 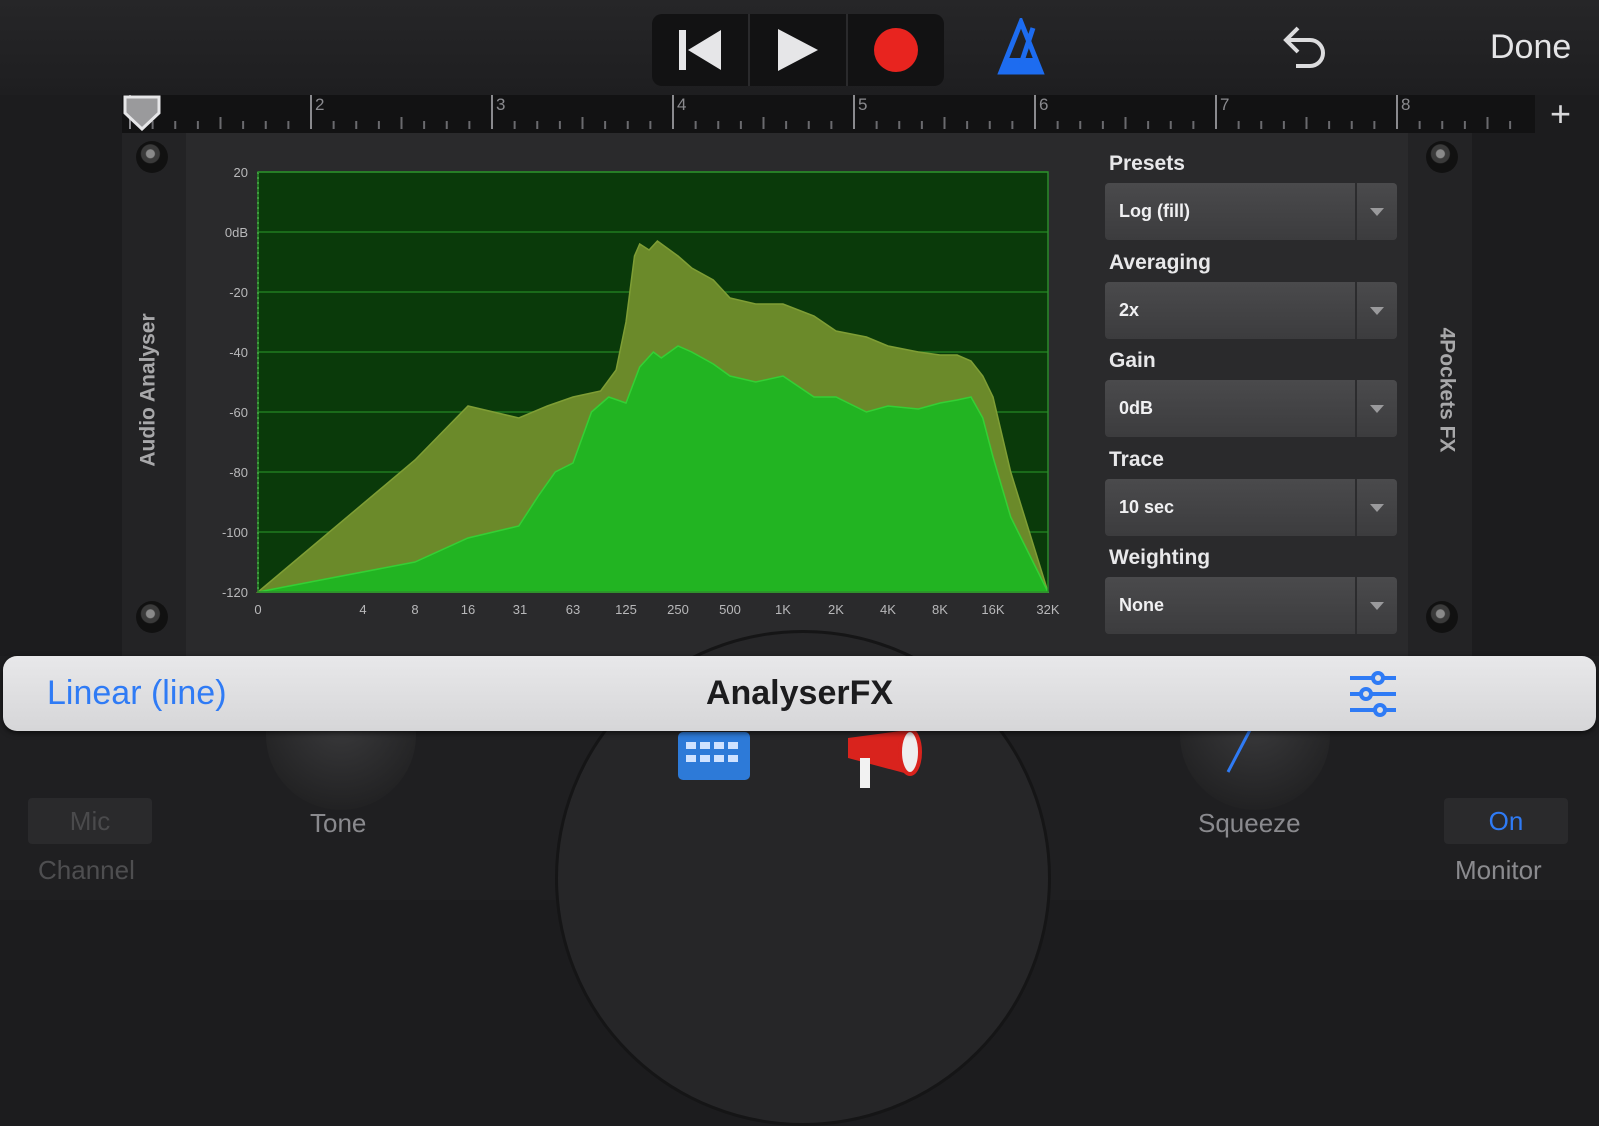 What do you see at coordinates (520, 609) in the screenshot?
I see `x-tick-label: 31` at bounding box center [520, 609].